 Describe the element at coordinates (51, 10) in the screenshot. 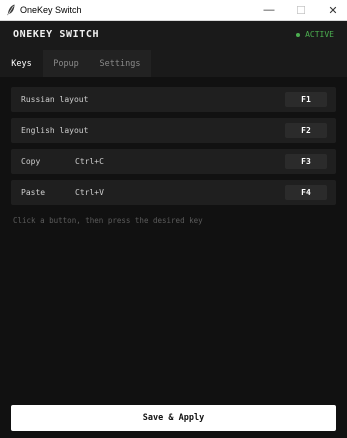

I see `window-title: OneKey Switch` at that location.